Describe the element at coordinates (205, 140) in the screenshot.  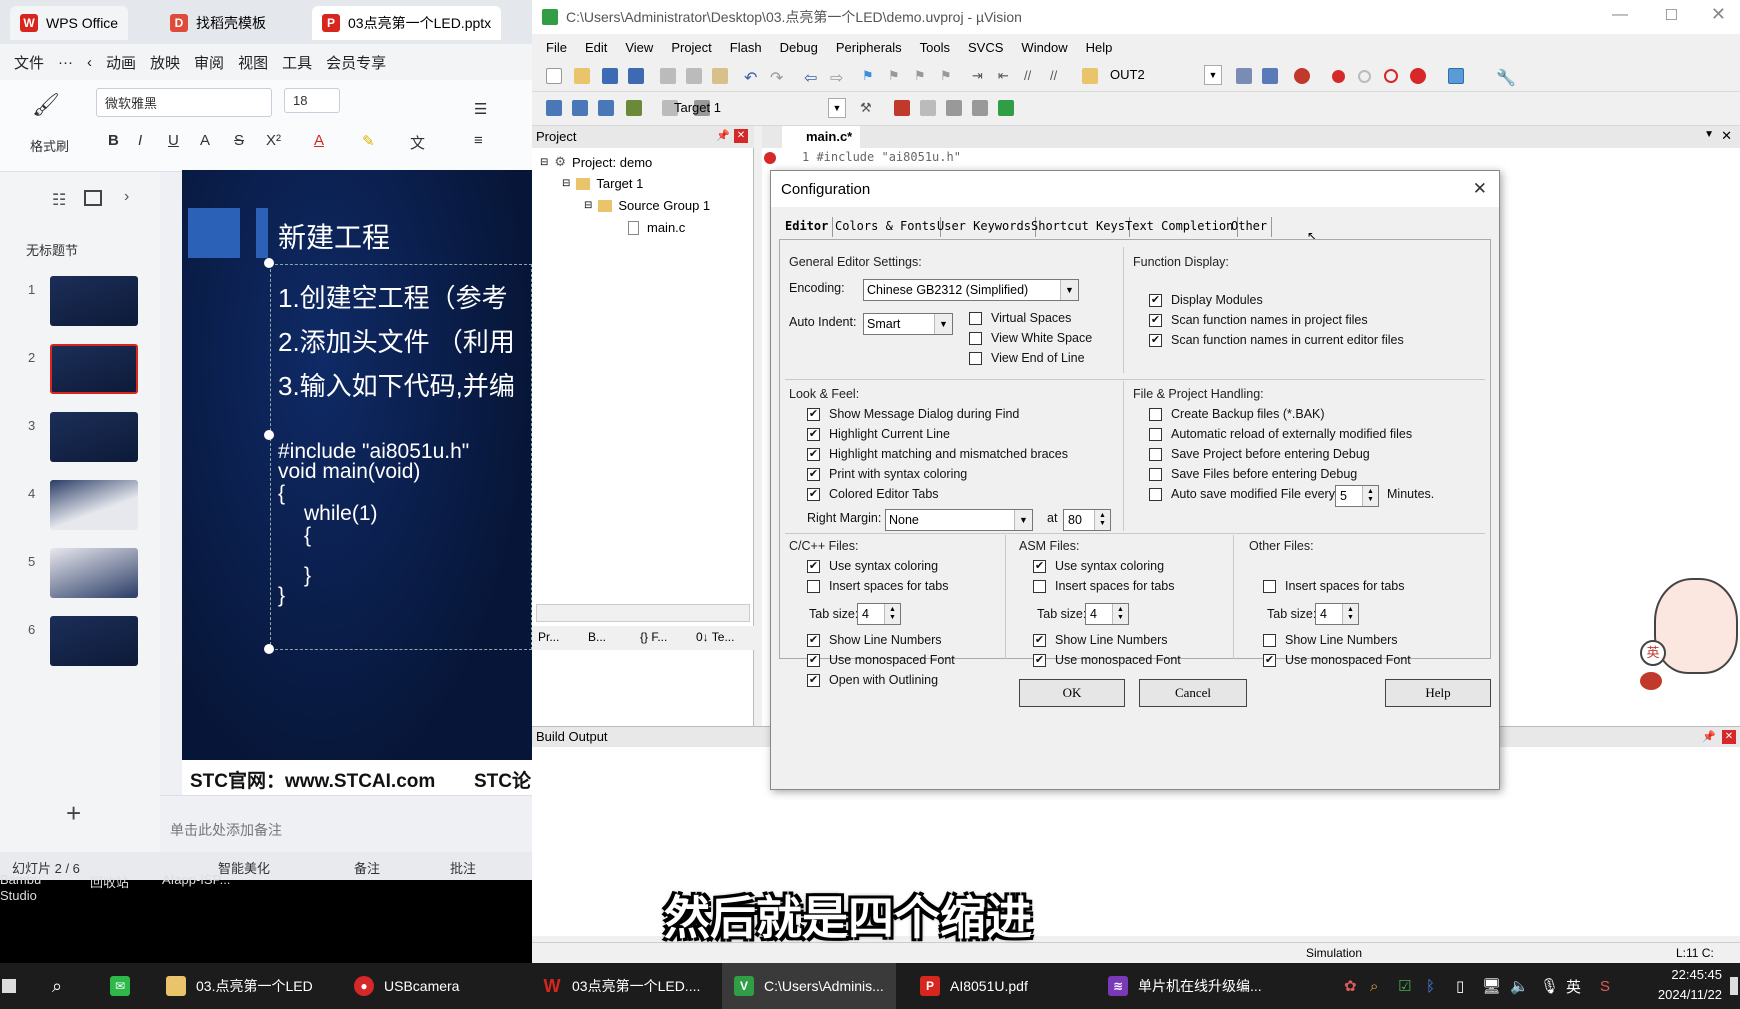
I see `strike-button: A` at that location.